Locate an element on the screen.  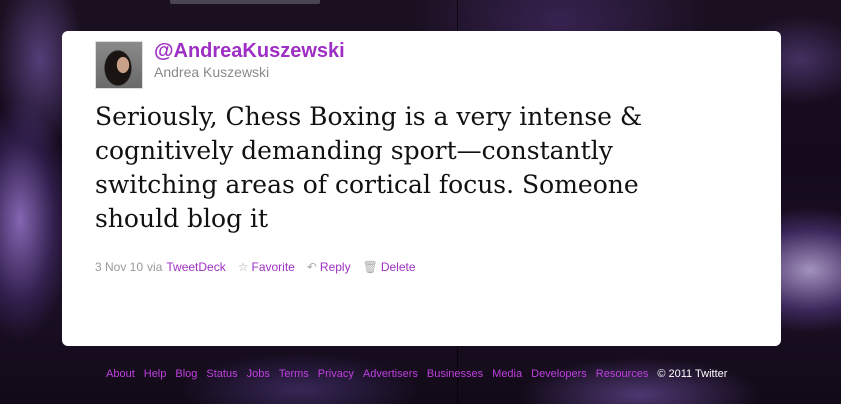
footer-link-privacy: Privacy is located at coordinates (336, 374).